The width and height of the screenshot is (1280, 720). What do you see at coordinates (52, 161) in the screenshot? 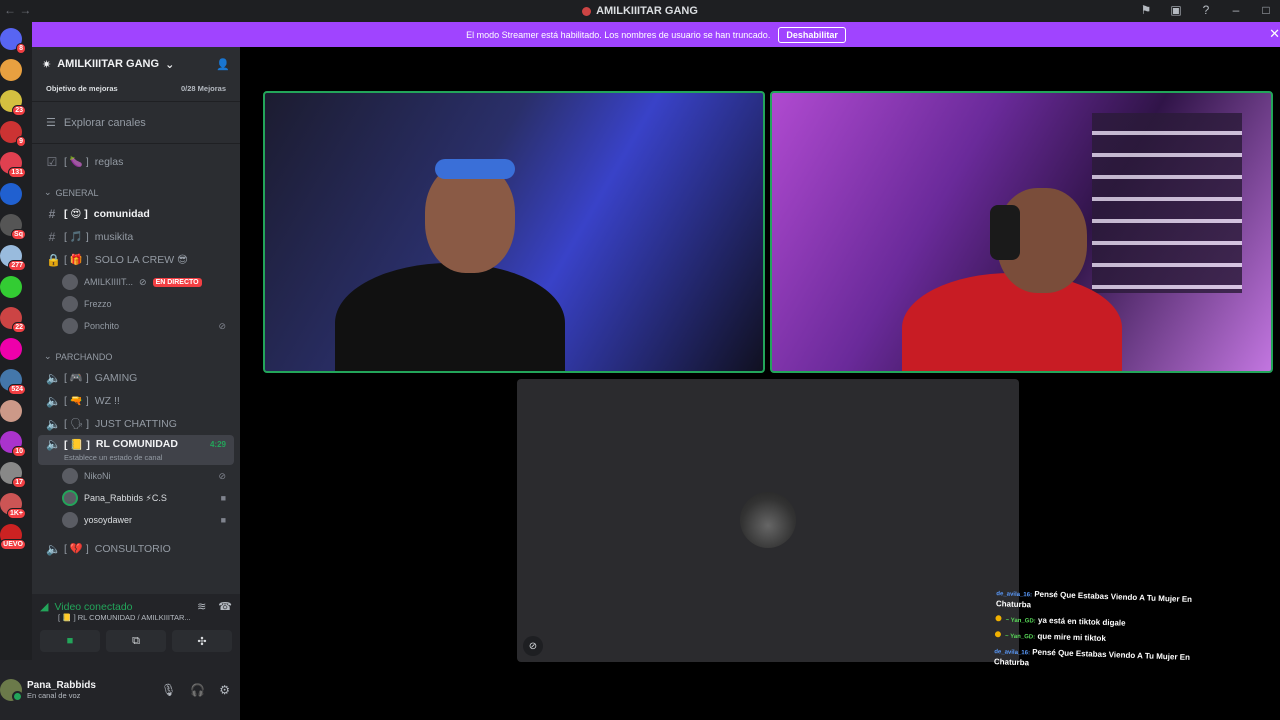
I see `rules-icon: ☑` at bounding box center [52, 161].